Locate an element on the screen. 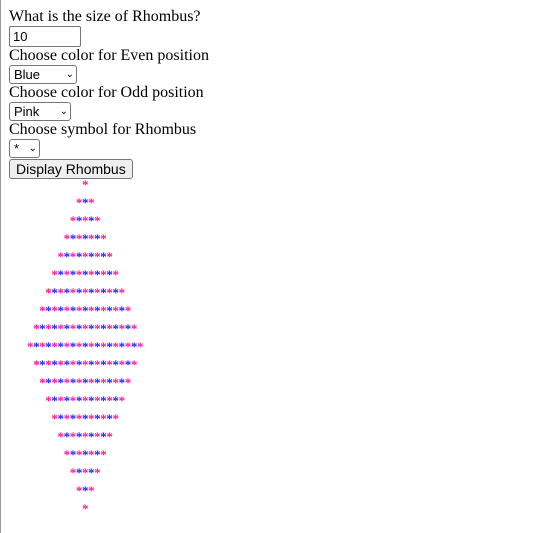 This screenshot has height=533, width=545. even-color-select: Blue ⌄ is located at coordinates (43, 74).